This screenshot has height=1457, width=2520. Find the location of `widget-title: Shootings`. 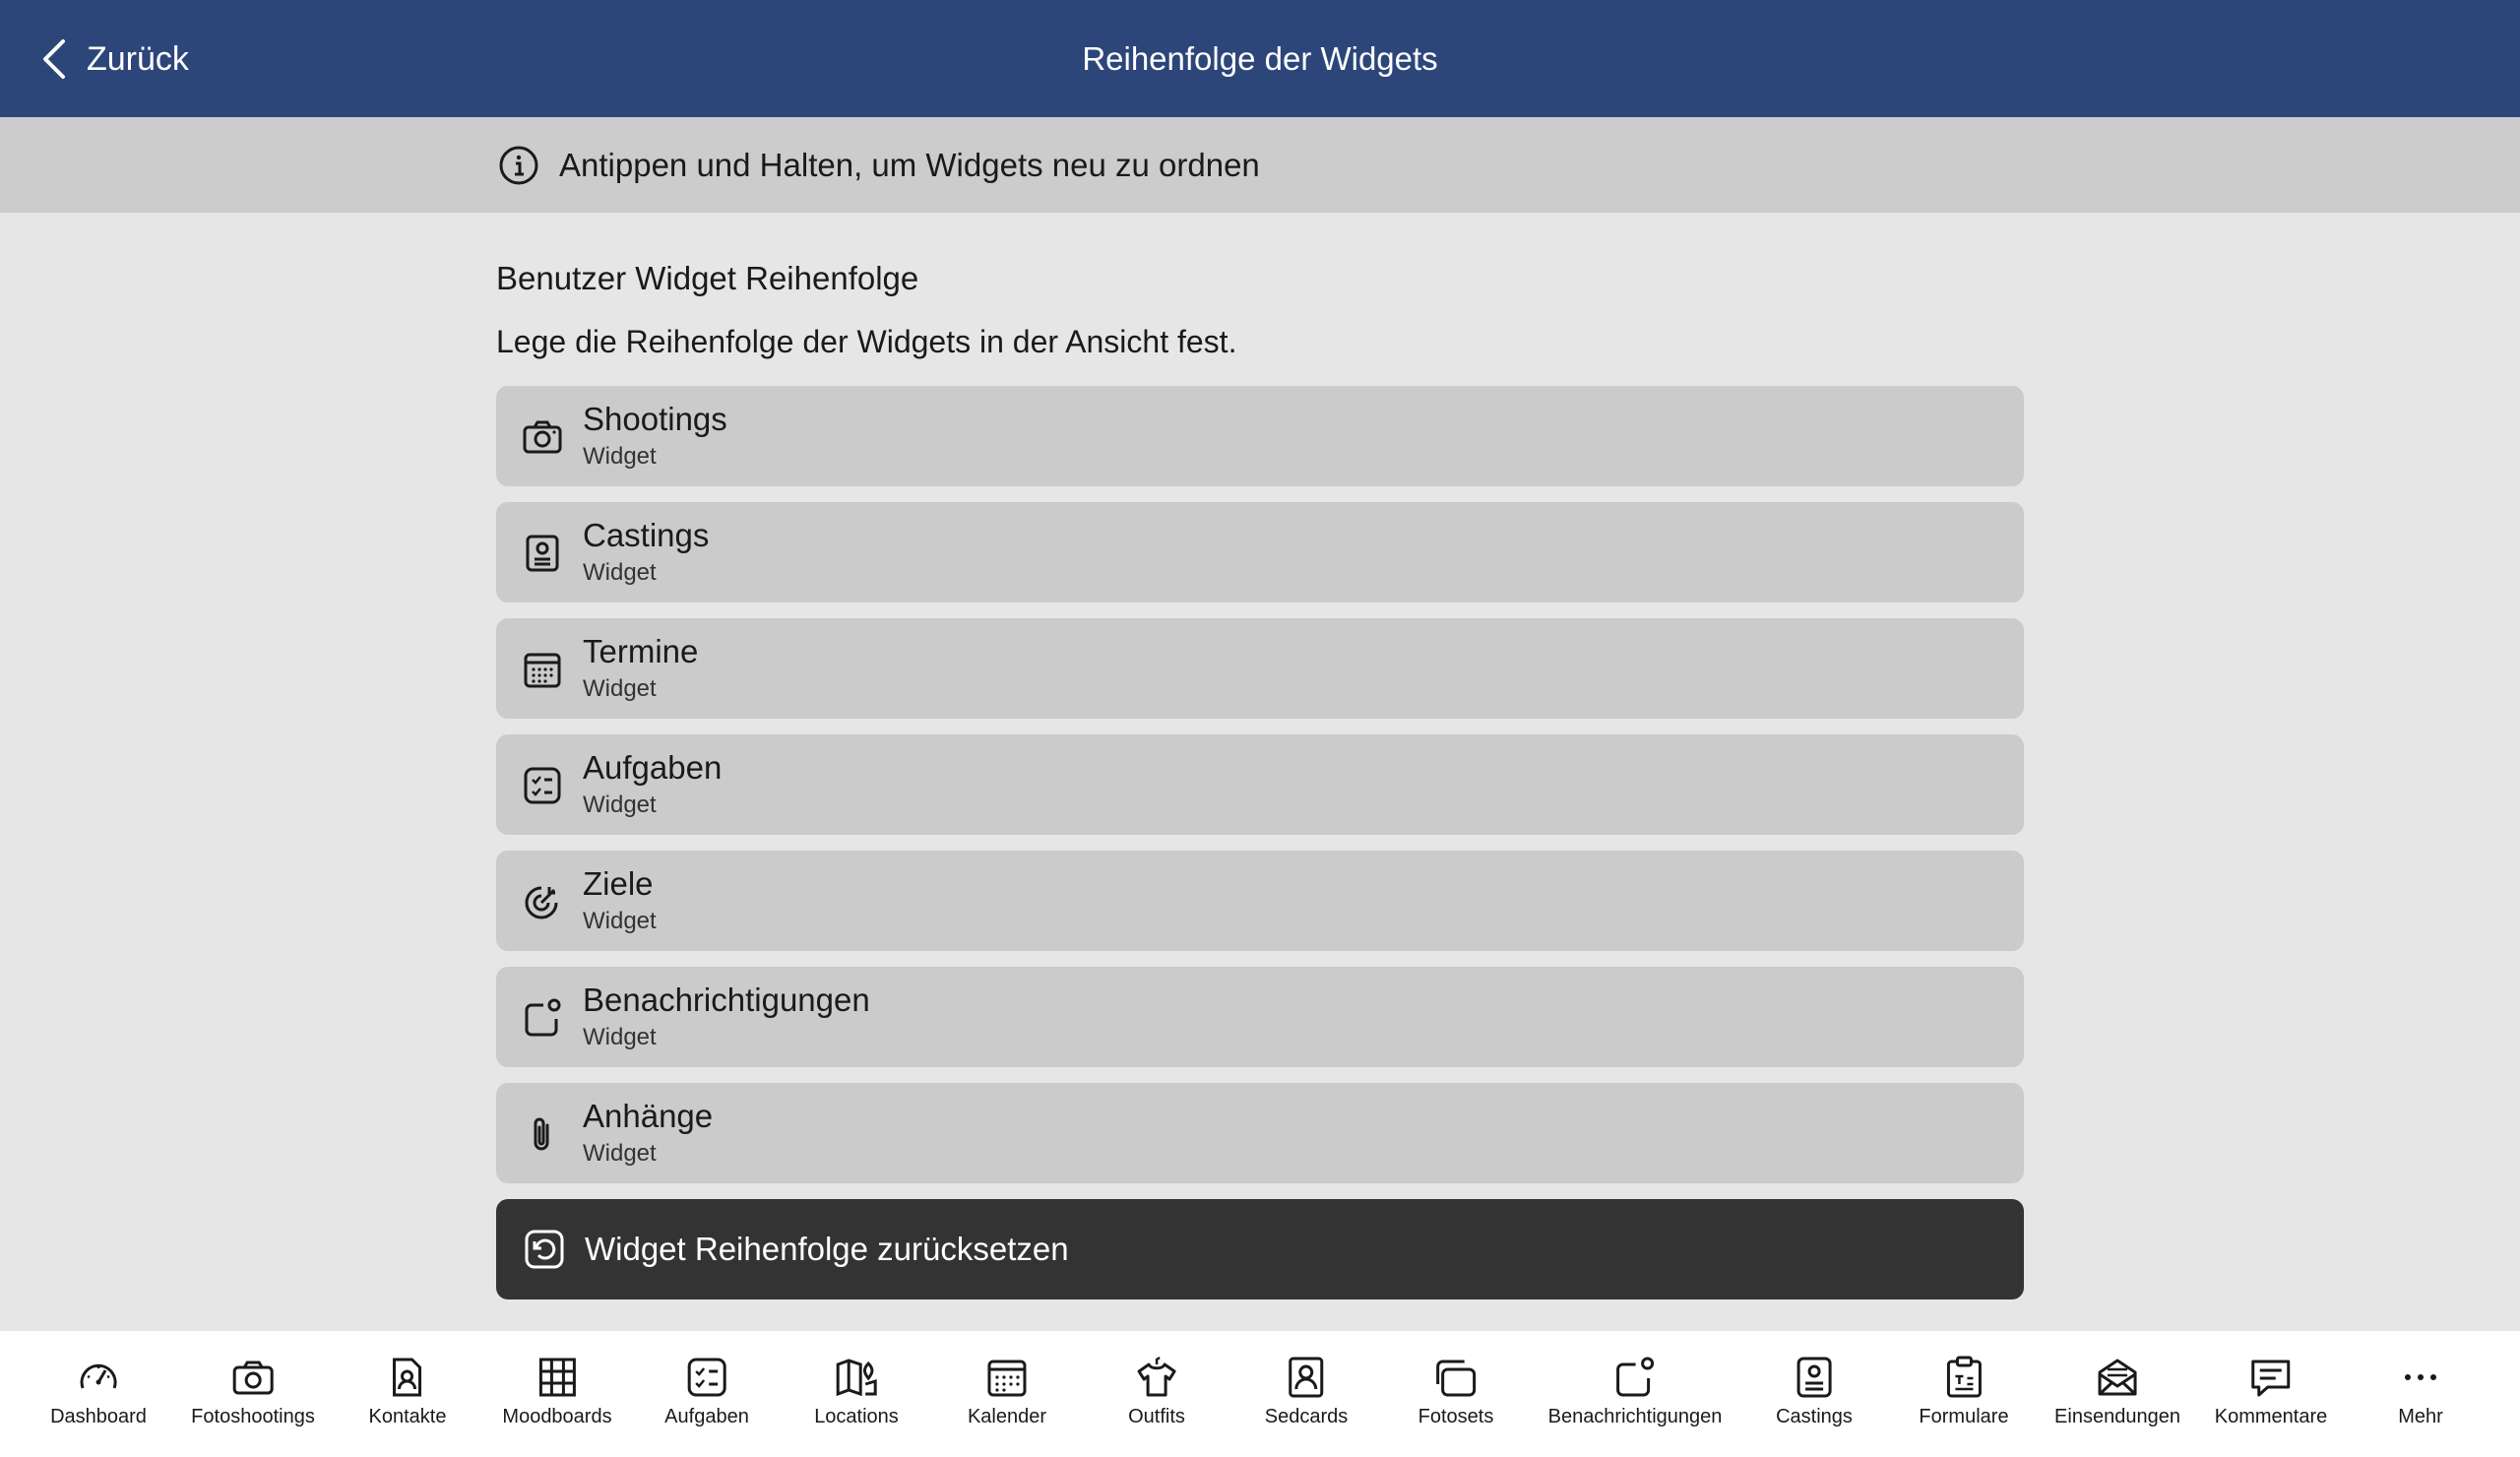

widget-title: Shootings is located at coordinates (655, 419).